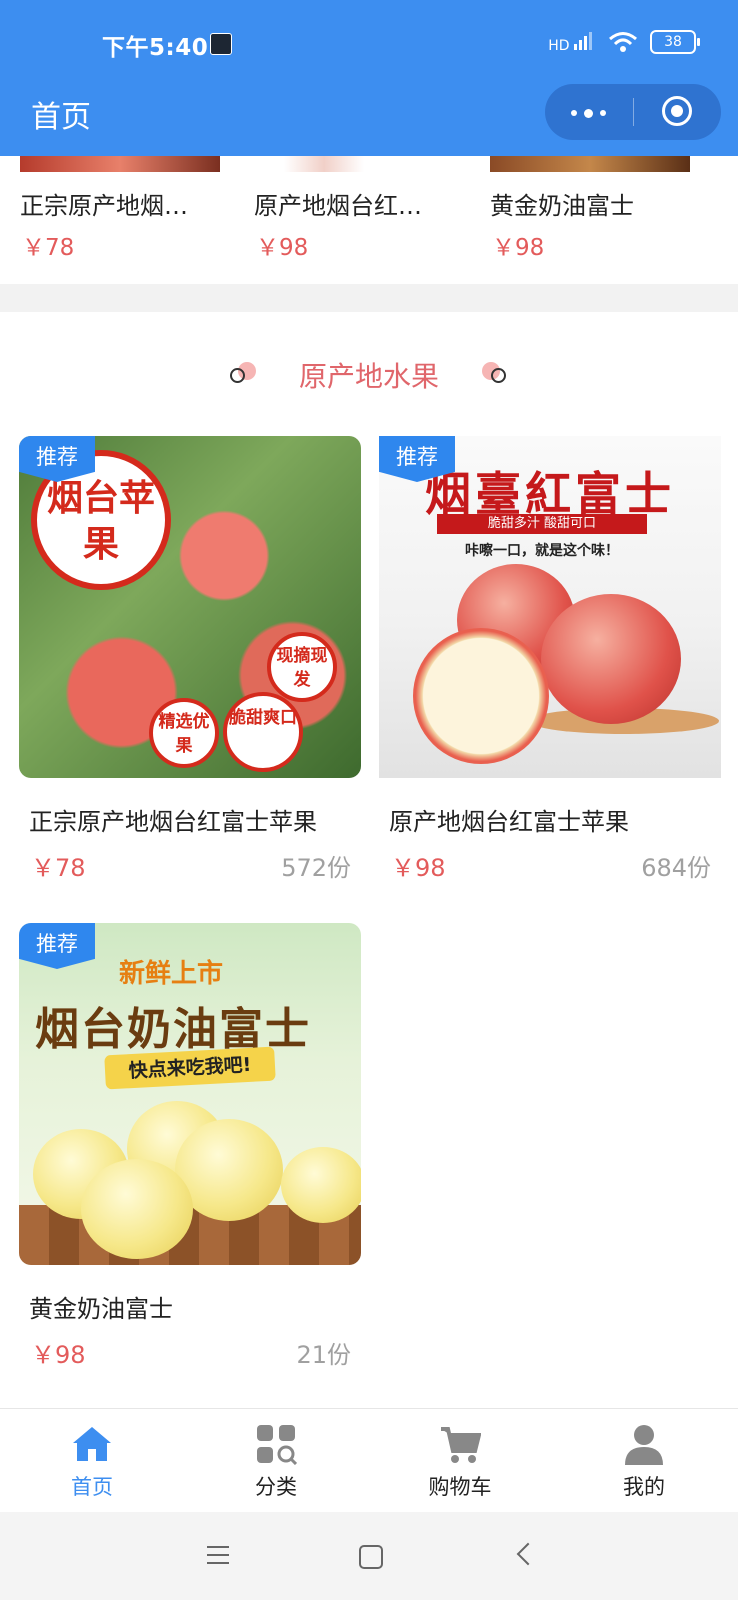 The height and width of the screenshot is (1600, 738). What do you see at coordinates (221, 44) in the screenshot?
I see `notification-app-icon` at bounding box center [221, 44].